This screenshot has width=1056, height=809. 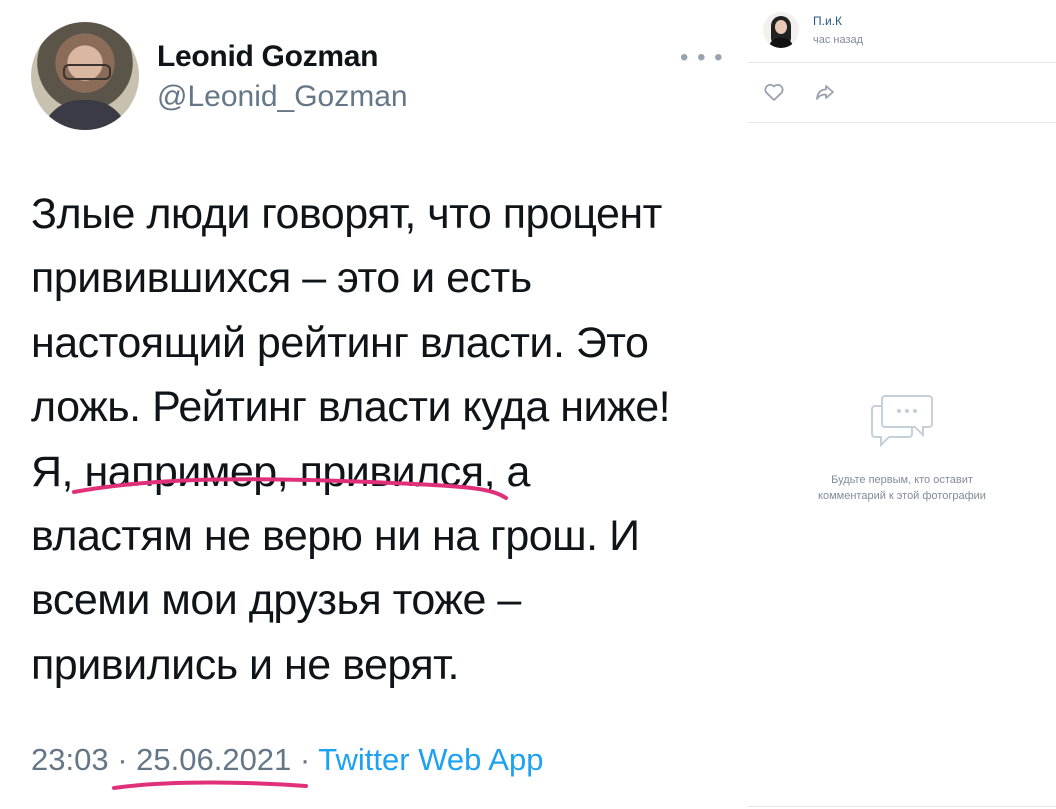 I want to click on tweet-date: 25.06.2021, so click(x=213, y=759).